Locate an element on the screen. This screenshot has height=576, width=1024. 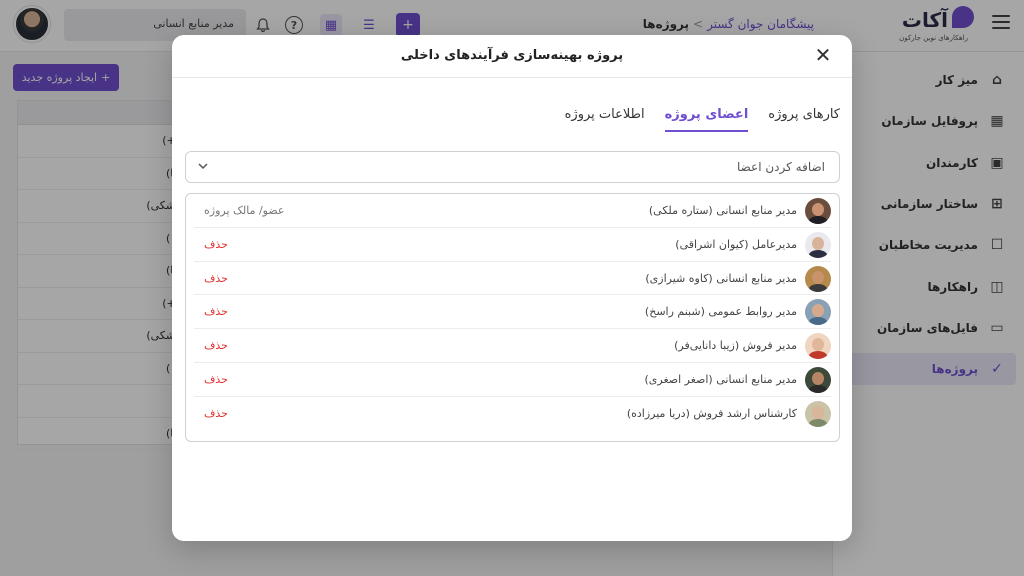
member-name: مدیر منابع انسانی (ستاره ملکی) is located at coordinates (722, 210).